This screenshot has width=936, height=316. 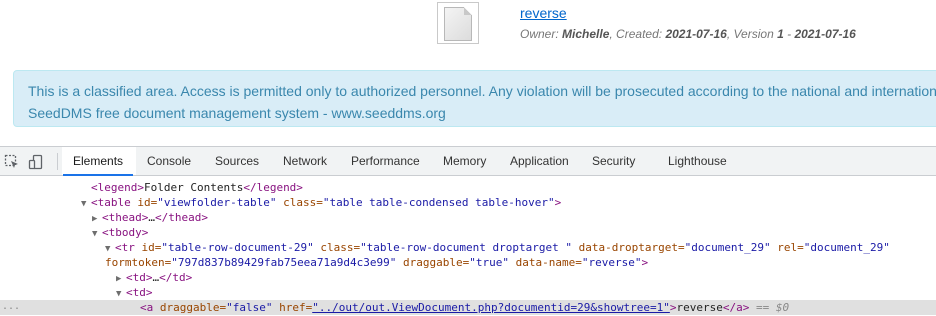 I want to click on tag-close: </legend>, so click(x=273, y=187).